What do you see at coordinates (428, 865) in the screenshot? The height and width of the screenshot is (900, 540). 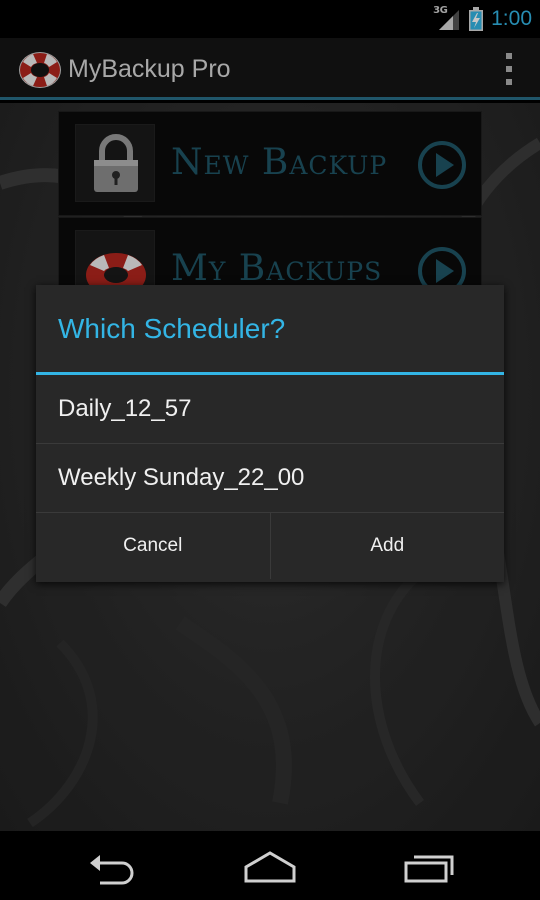 I see `recent-apps-icon` at bounding box center [428, 865].